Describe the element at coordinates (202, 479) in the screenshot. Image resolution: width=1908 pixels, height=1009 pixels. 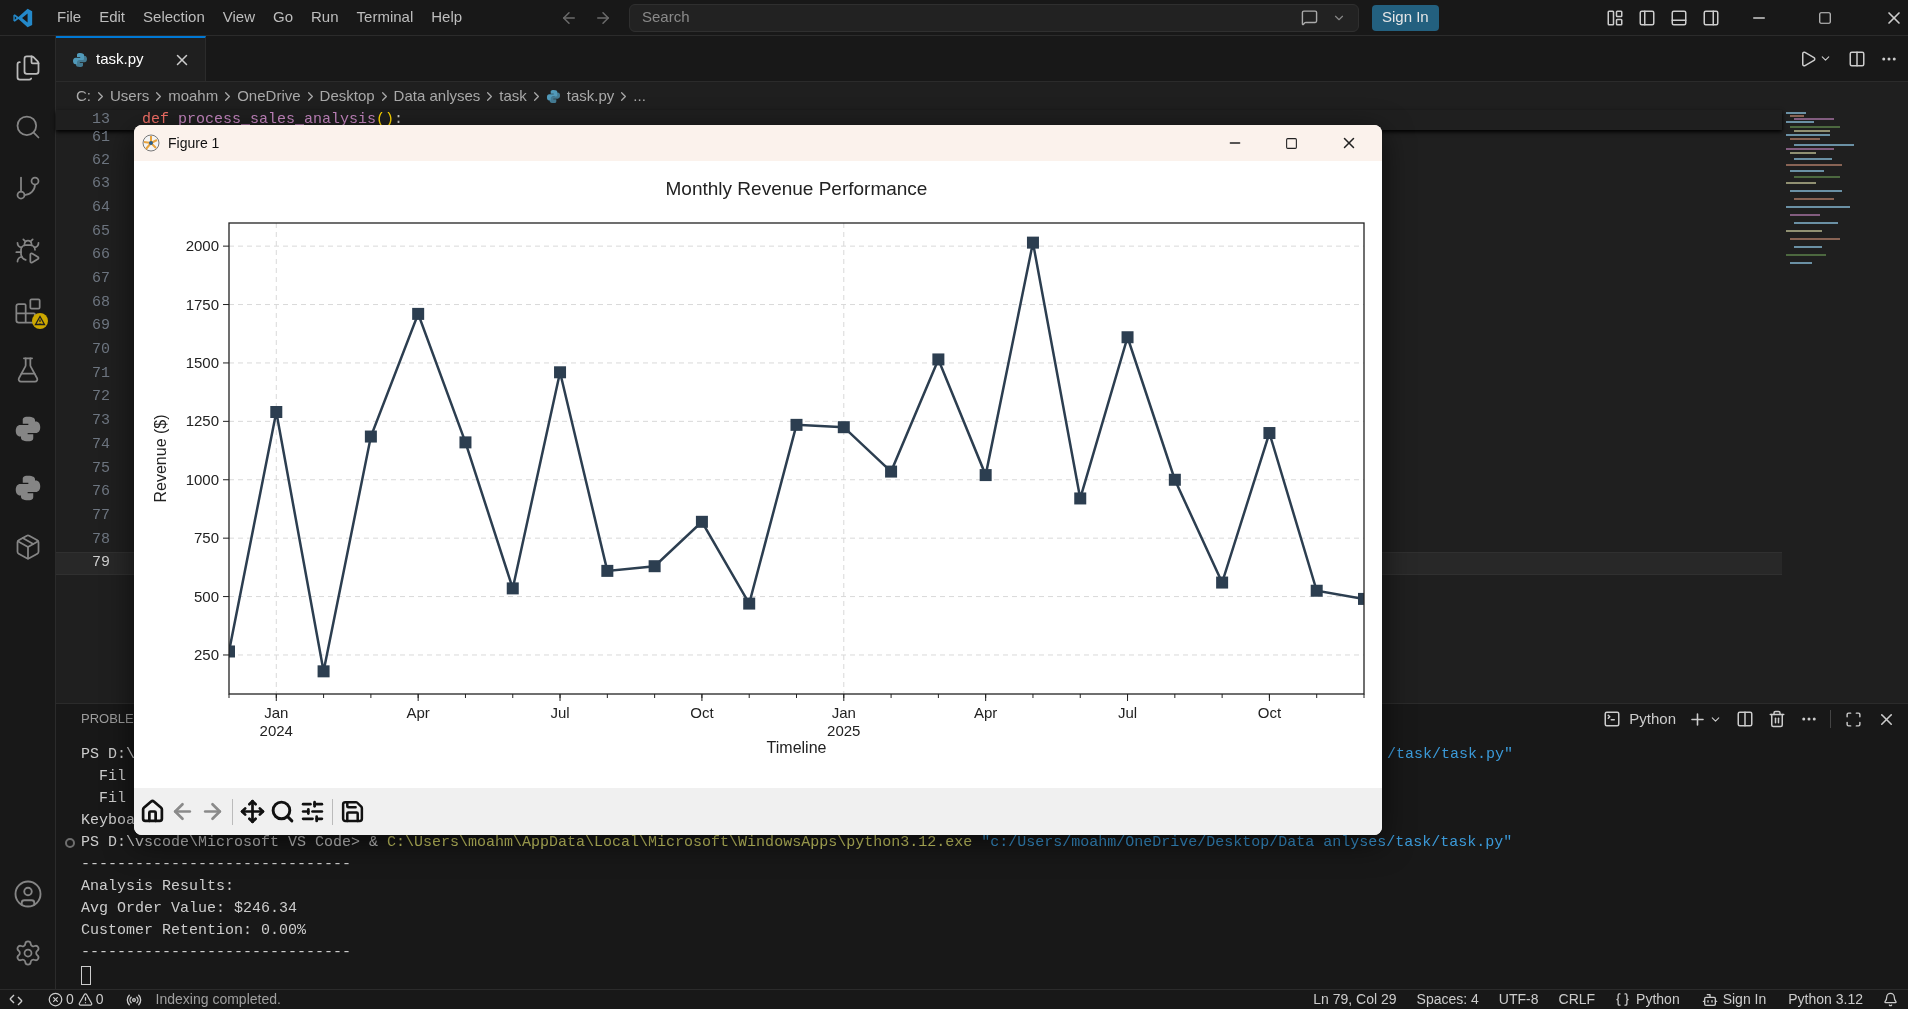
I see `tick-label: 1000` at that location.